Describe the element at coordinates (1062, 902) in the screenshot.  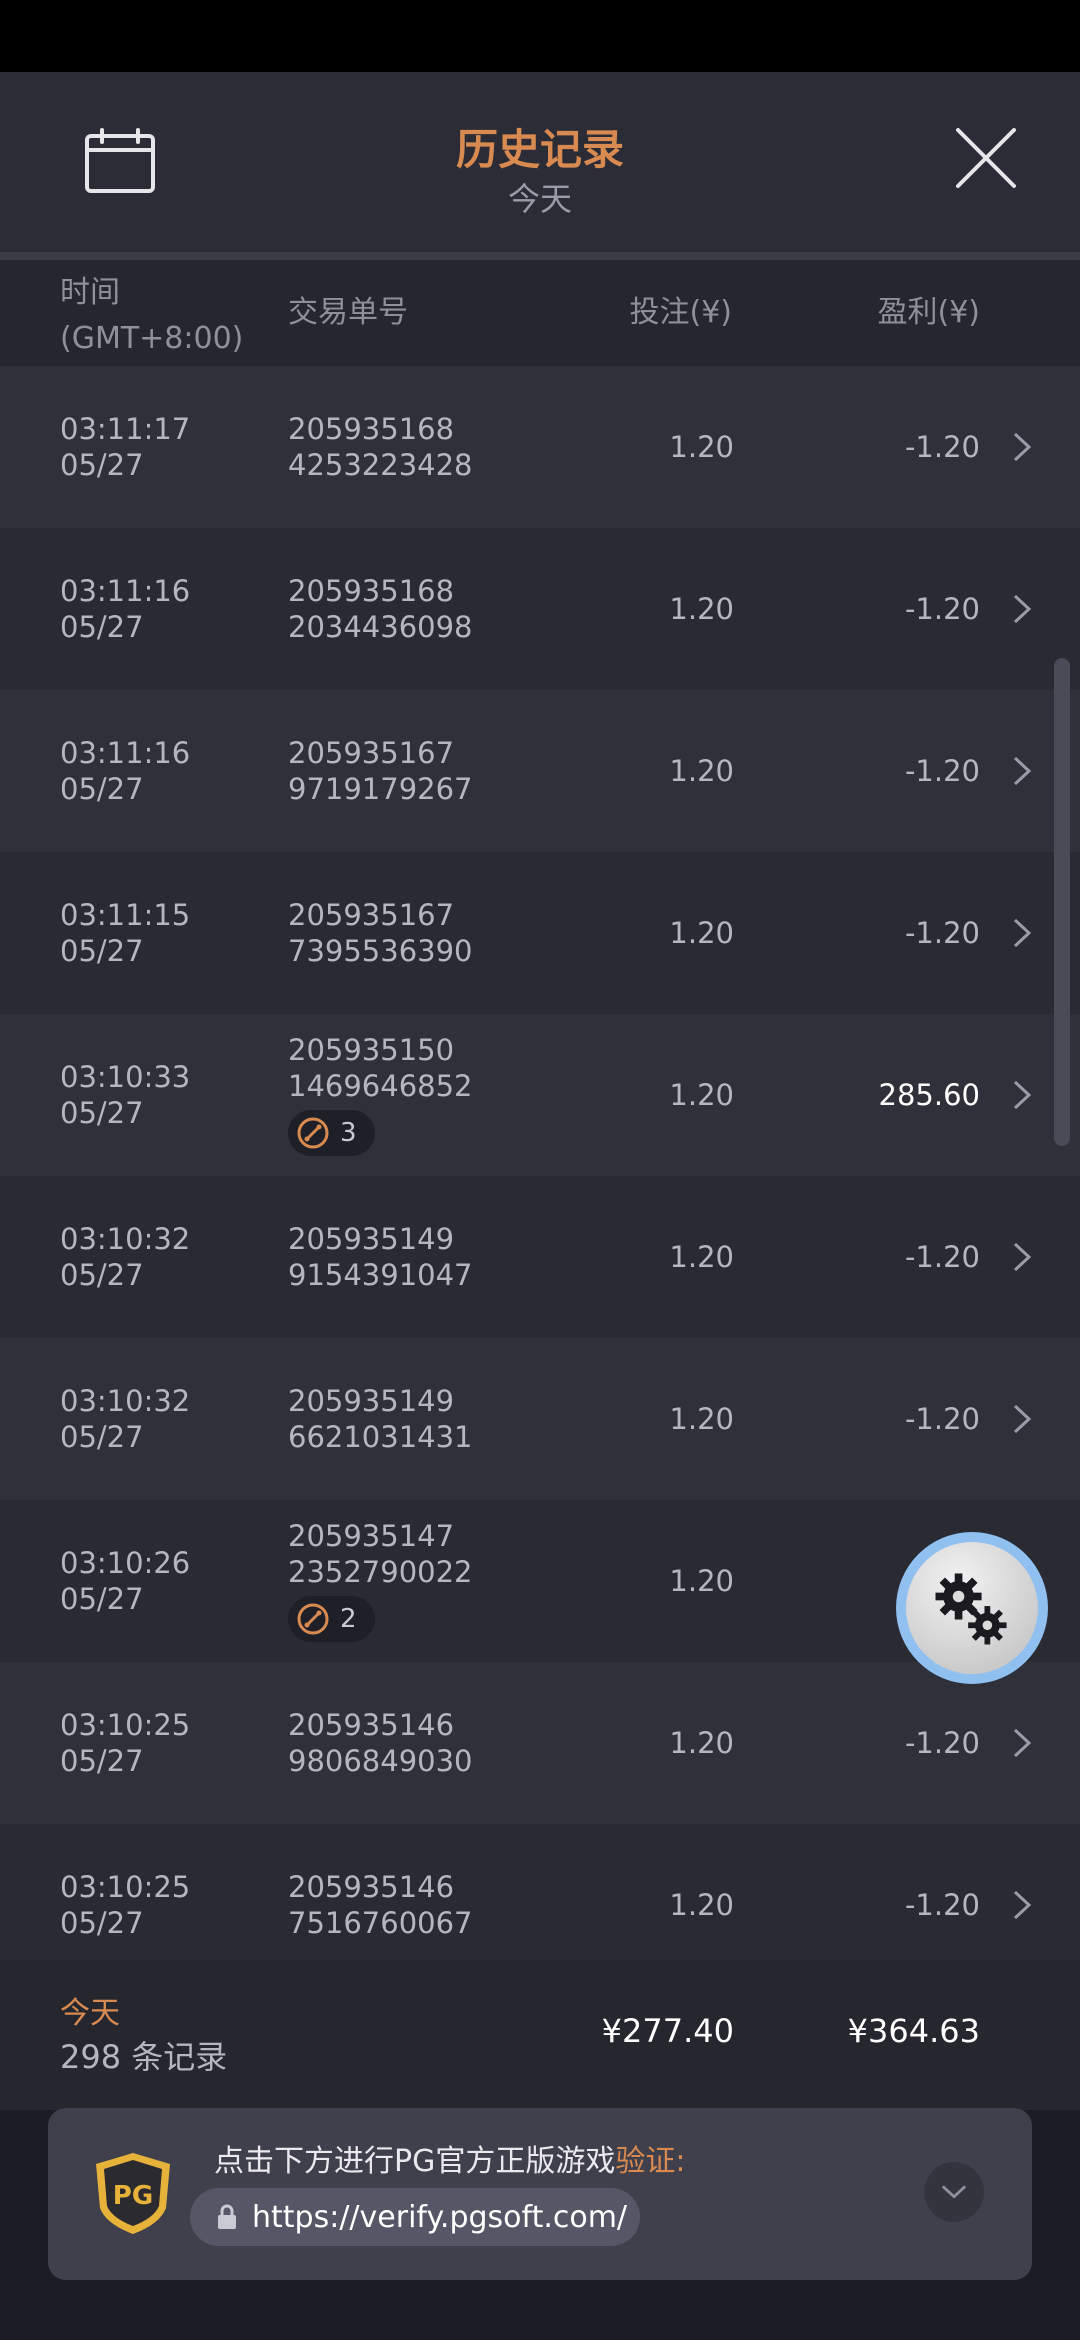
I see `scrollbar` at that location.